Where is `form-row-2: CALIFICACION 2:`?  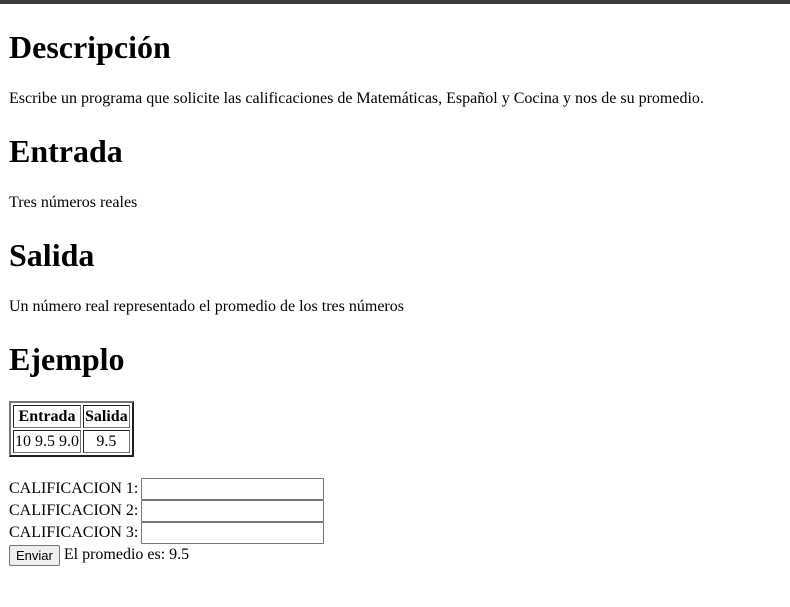
form-row-2: CALIFICACION 2: is located at coordinates (396, 511).